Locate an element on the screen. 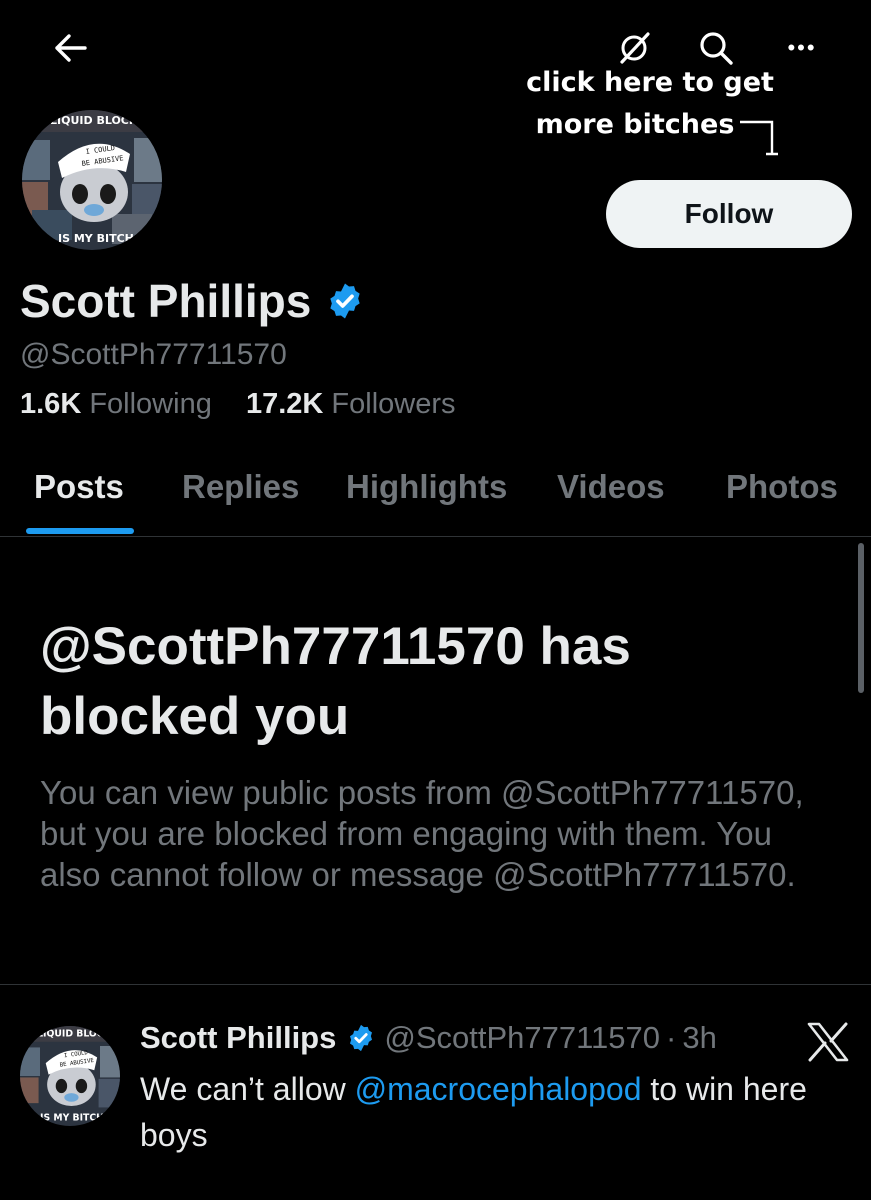 The height and width of the screenshot is (1200, 871). tab-highlights: Highlights is located at coordinates (426, 487).